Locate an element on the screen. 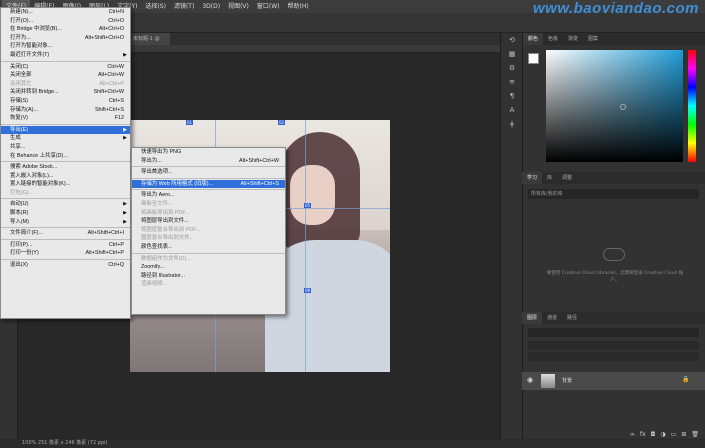 The image size is (705, 448). menu-item-shortcut: Ctrl+S is located at coordinates (116, 100).